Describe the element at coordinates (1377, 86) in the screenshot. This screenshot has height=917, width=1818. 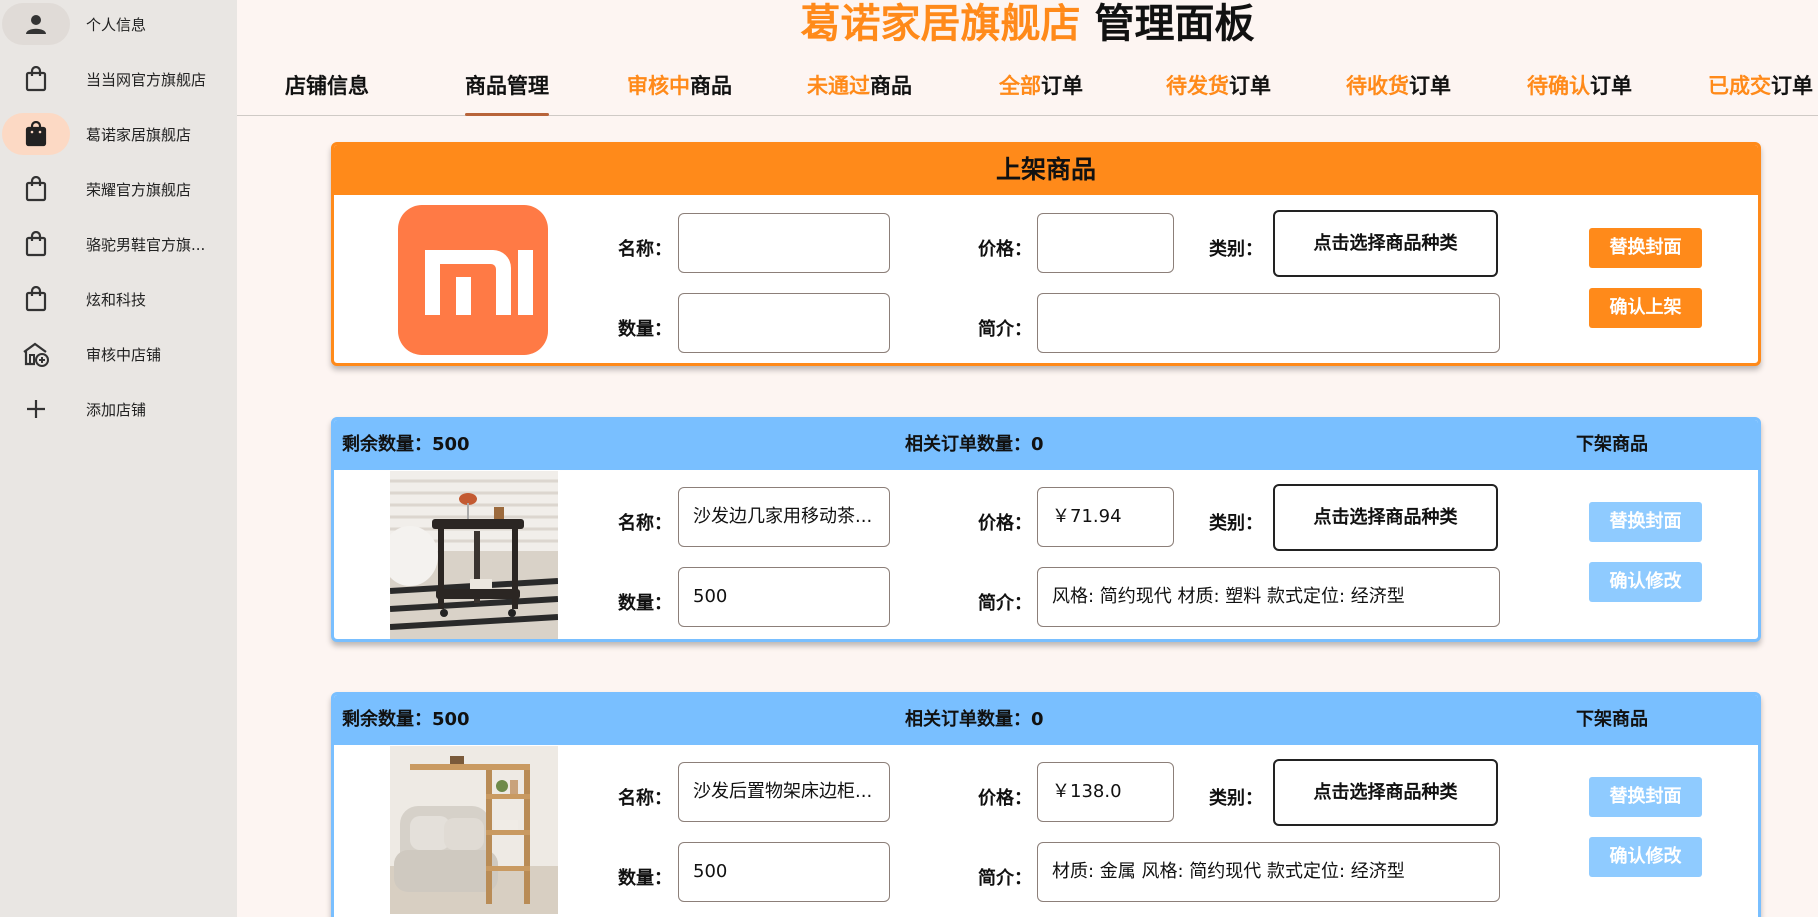
I see `tab-highlight: 待收货` at that location.